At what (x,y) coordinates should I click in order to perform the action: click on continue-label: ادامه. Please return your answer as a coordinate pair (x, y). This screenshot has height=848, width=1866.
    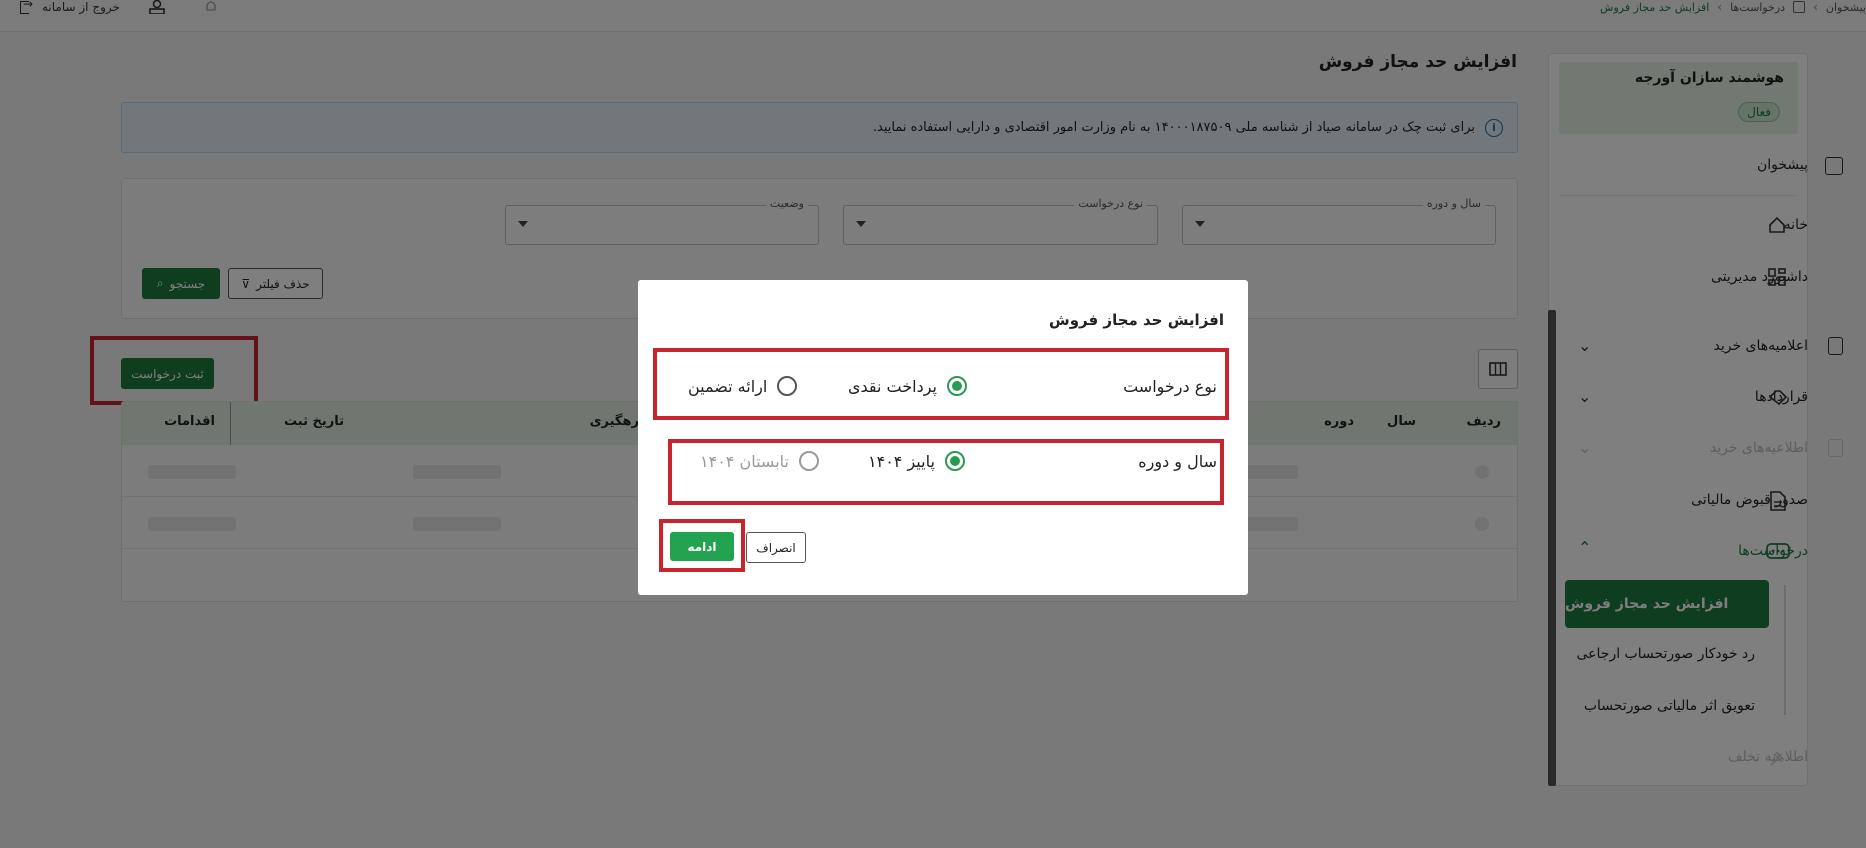
    Looking at the image, I should click on (702, 546).